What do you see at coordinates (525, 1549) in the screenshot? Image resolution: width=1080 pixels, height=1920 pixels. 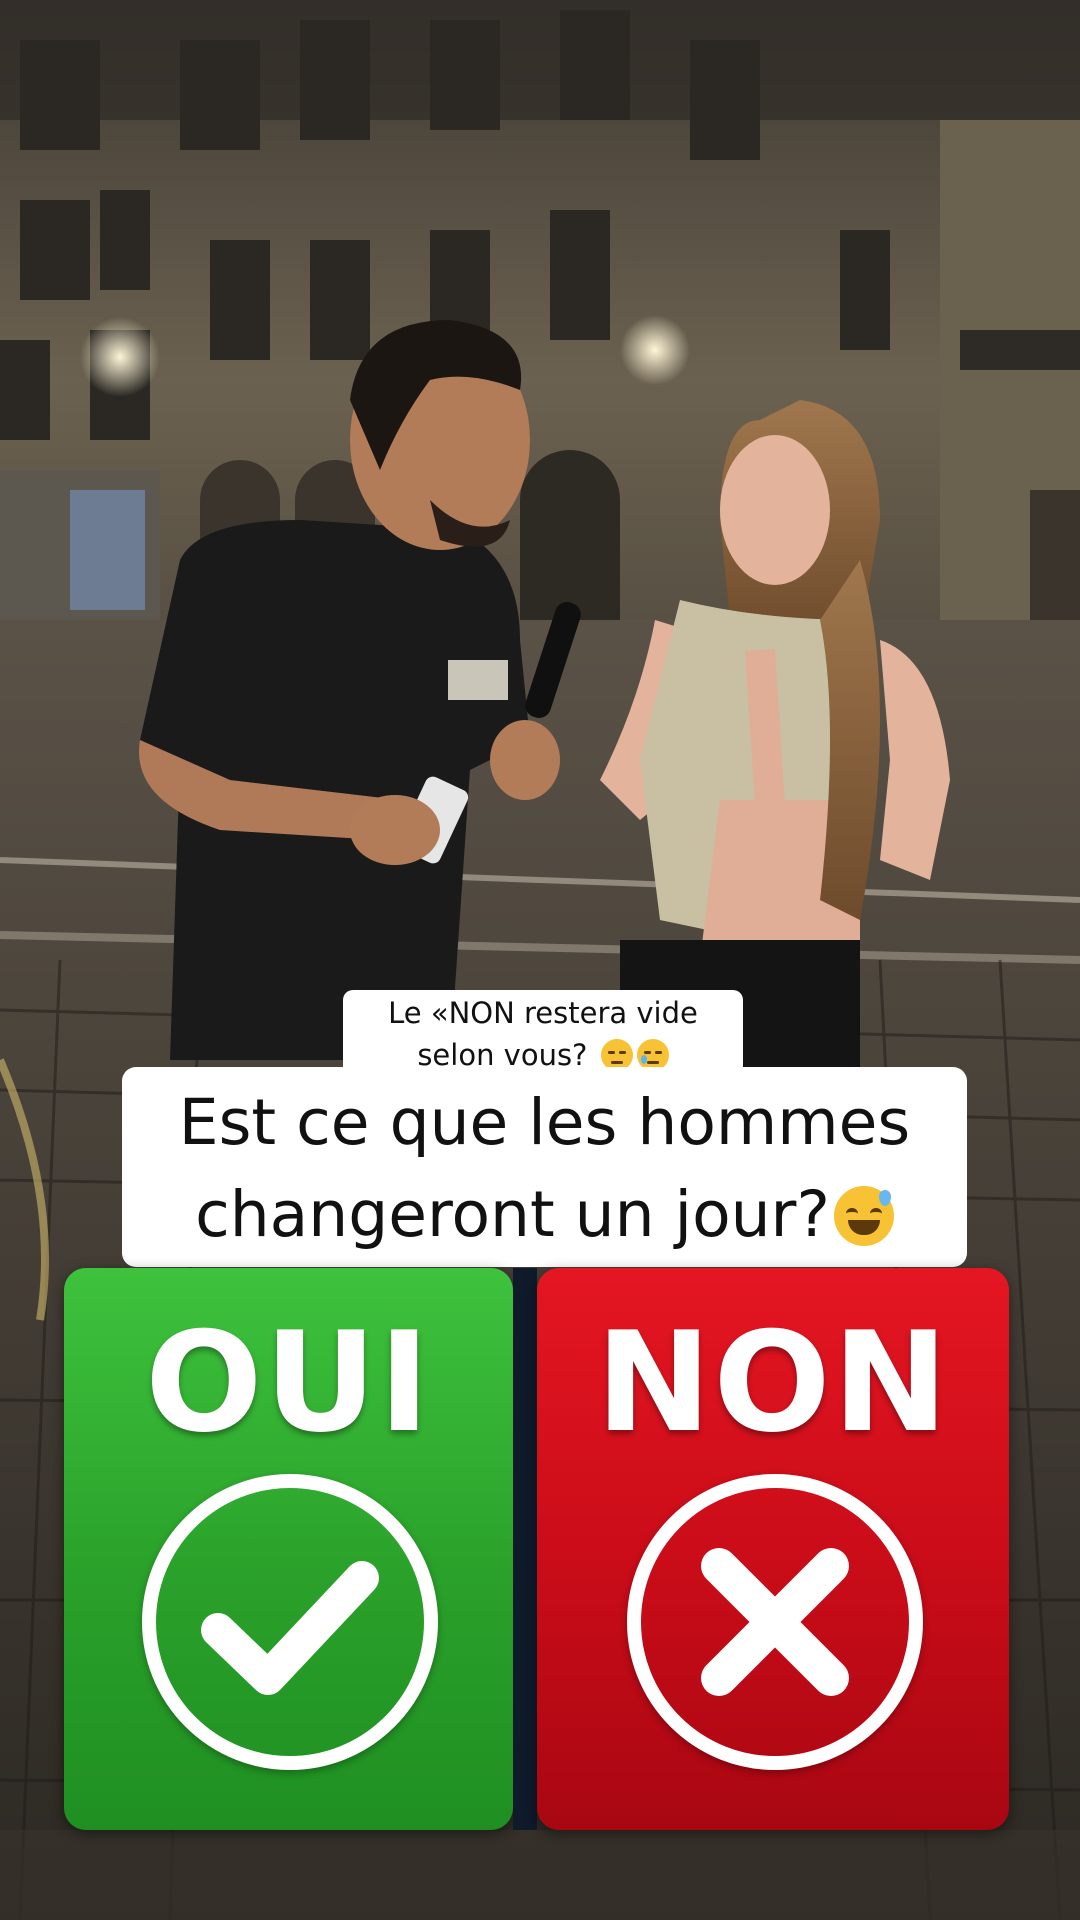 I see `card-divider` at bounding box center [525, 1549].